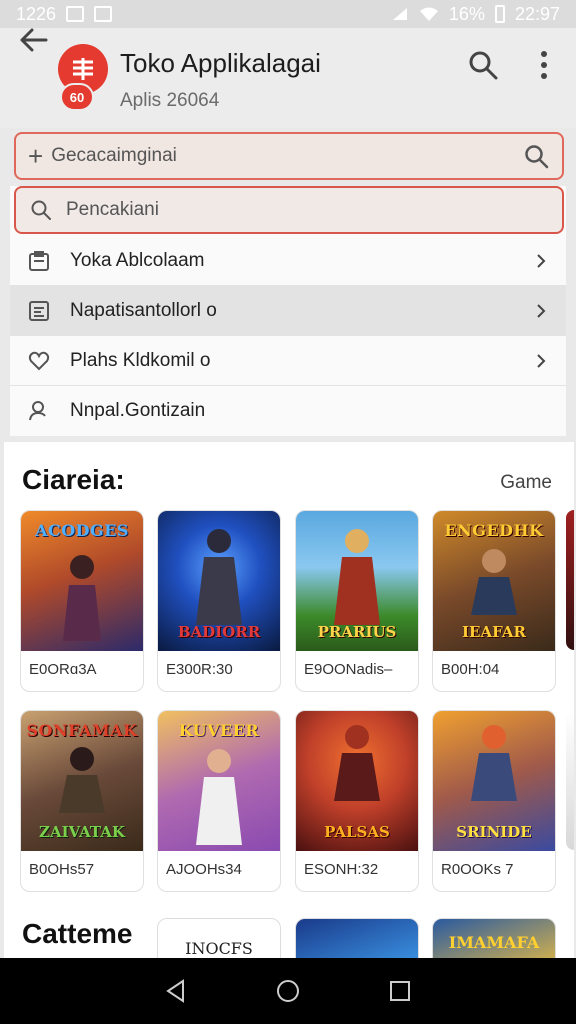 This screenshot has height=1024, width=576. What do you see at coordinates (82, 530) in the screenshot?
I see `thumb-title: ACODGES` at bounding box center [82, 530].